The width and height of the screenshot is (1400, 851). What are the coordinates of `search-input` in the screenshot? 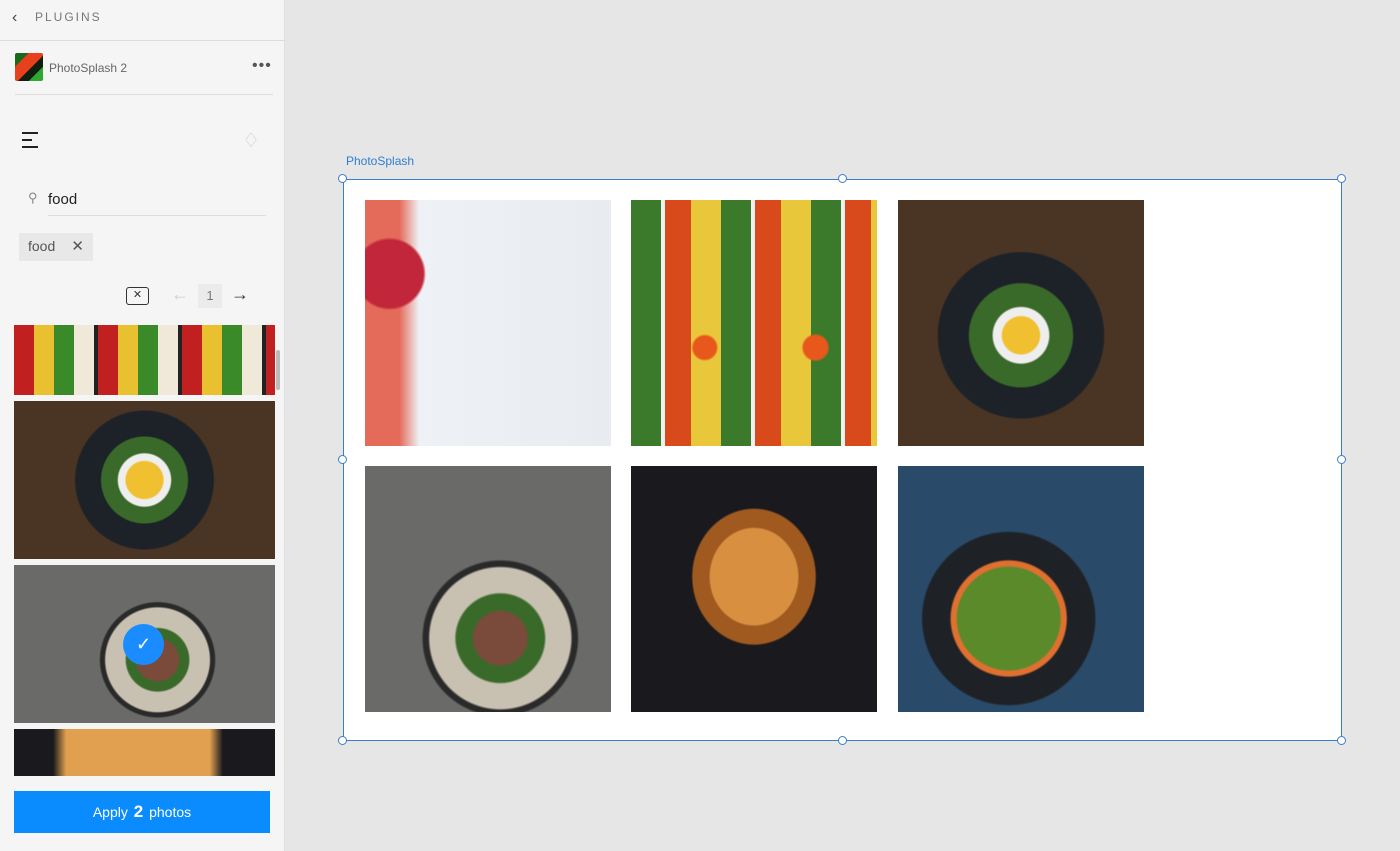 It's located at (157, 200).